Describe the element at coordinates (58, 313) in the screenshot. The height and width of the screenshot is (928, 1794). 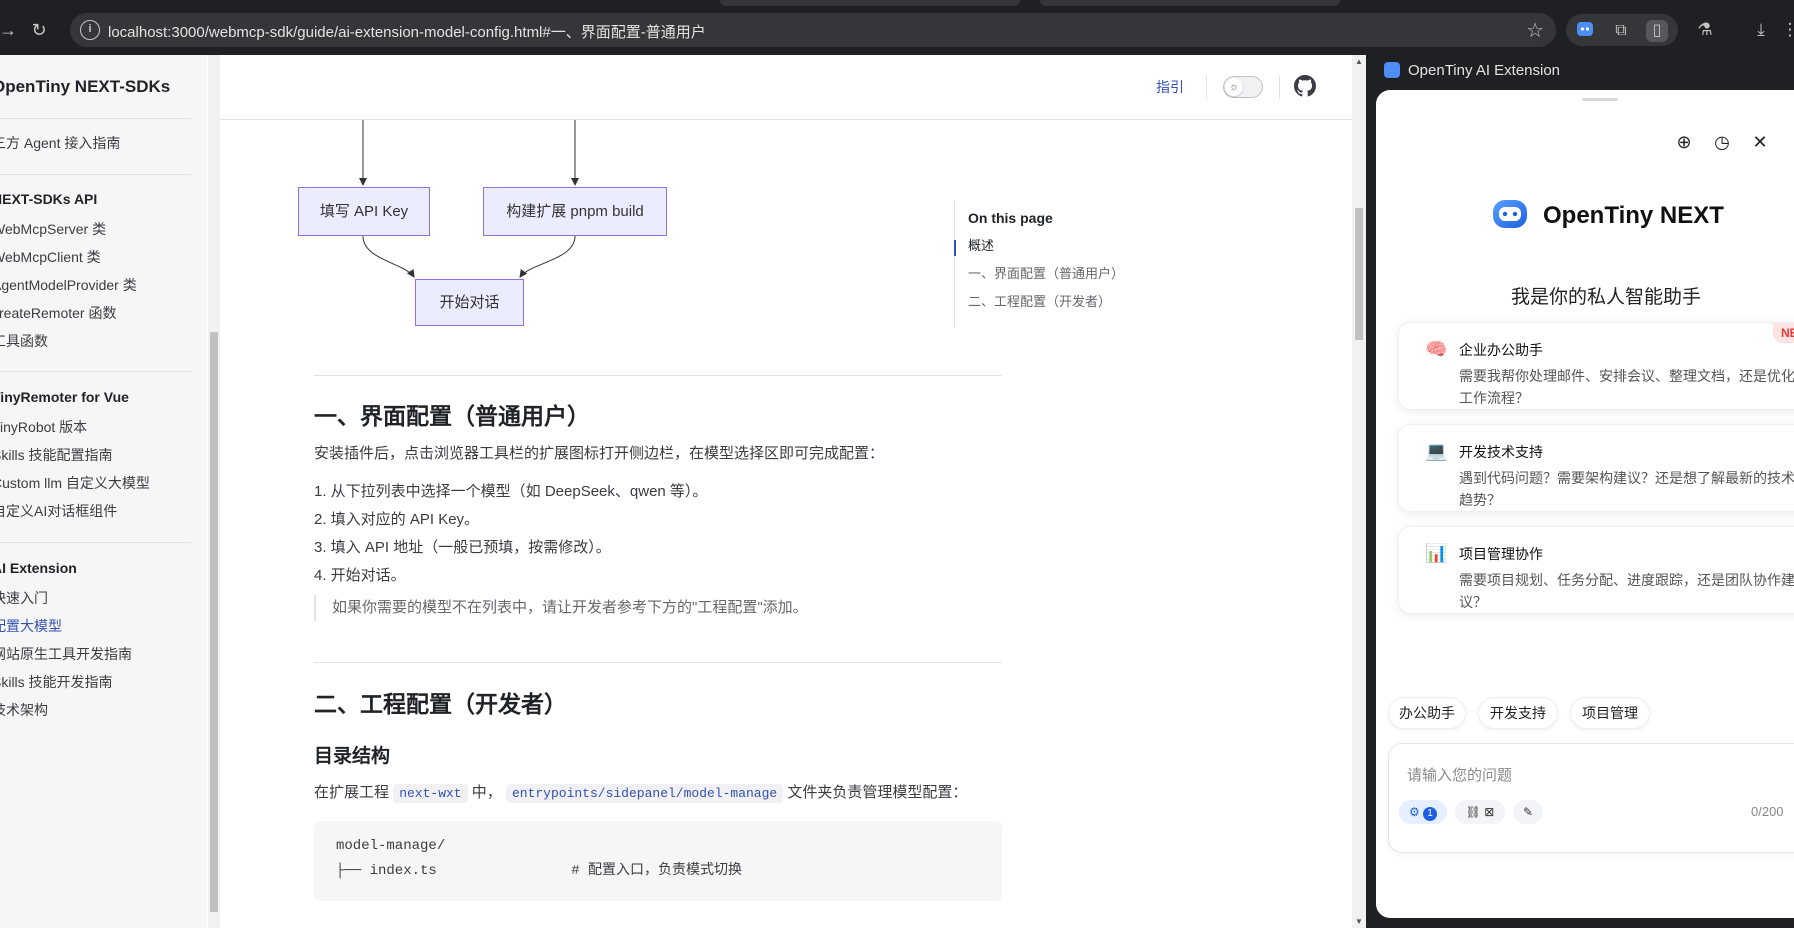
I see `sidebar-item: createRemoter 函数` at that location.